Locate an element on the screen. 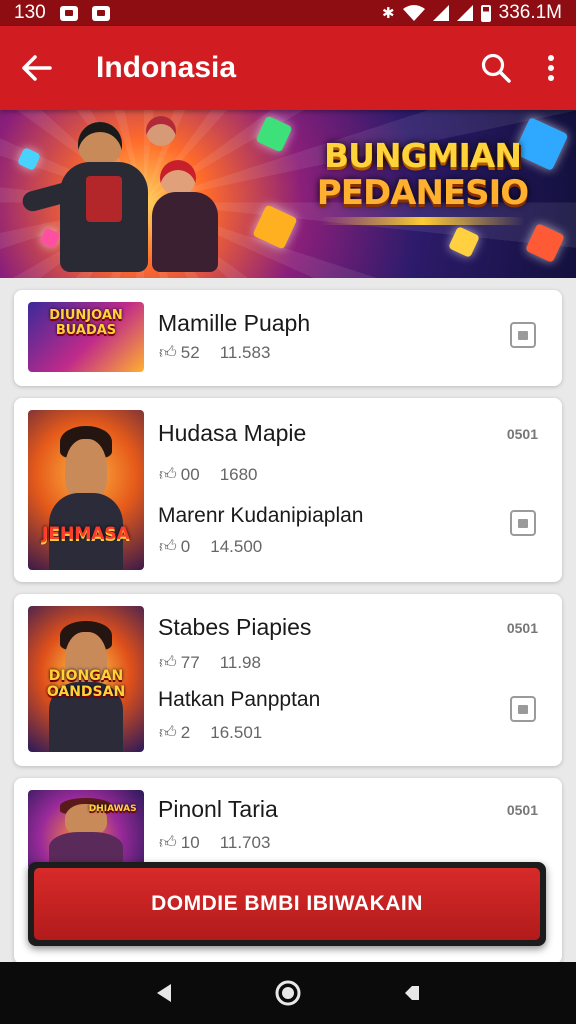 The height and width of the screenshot is (1024, 576). item-subtitle: Marenr Kudanipiaplan is located at coordinates (261, 515).